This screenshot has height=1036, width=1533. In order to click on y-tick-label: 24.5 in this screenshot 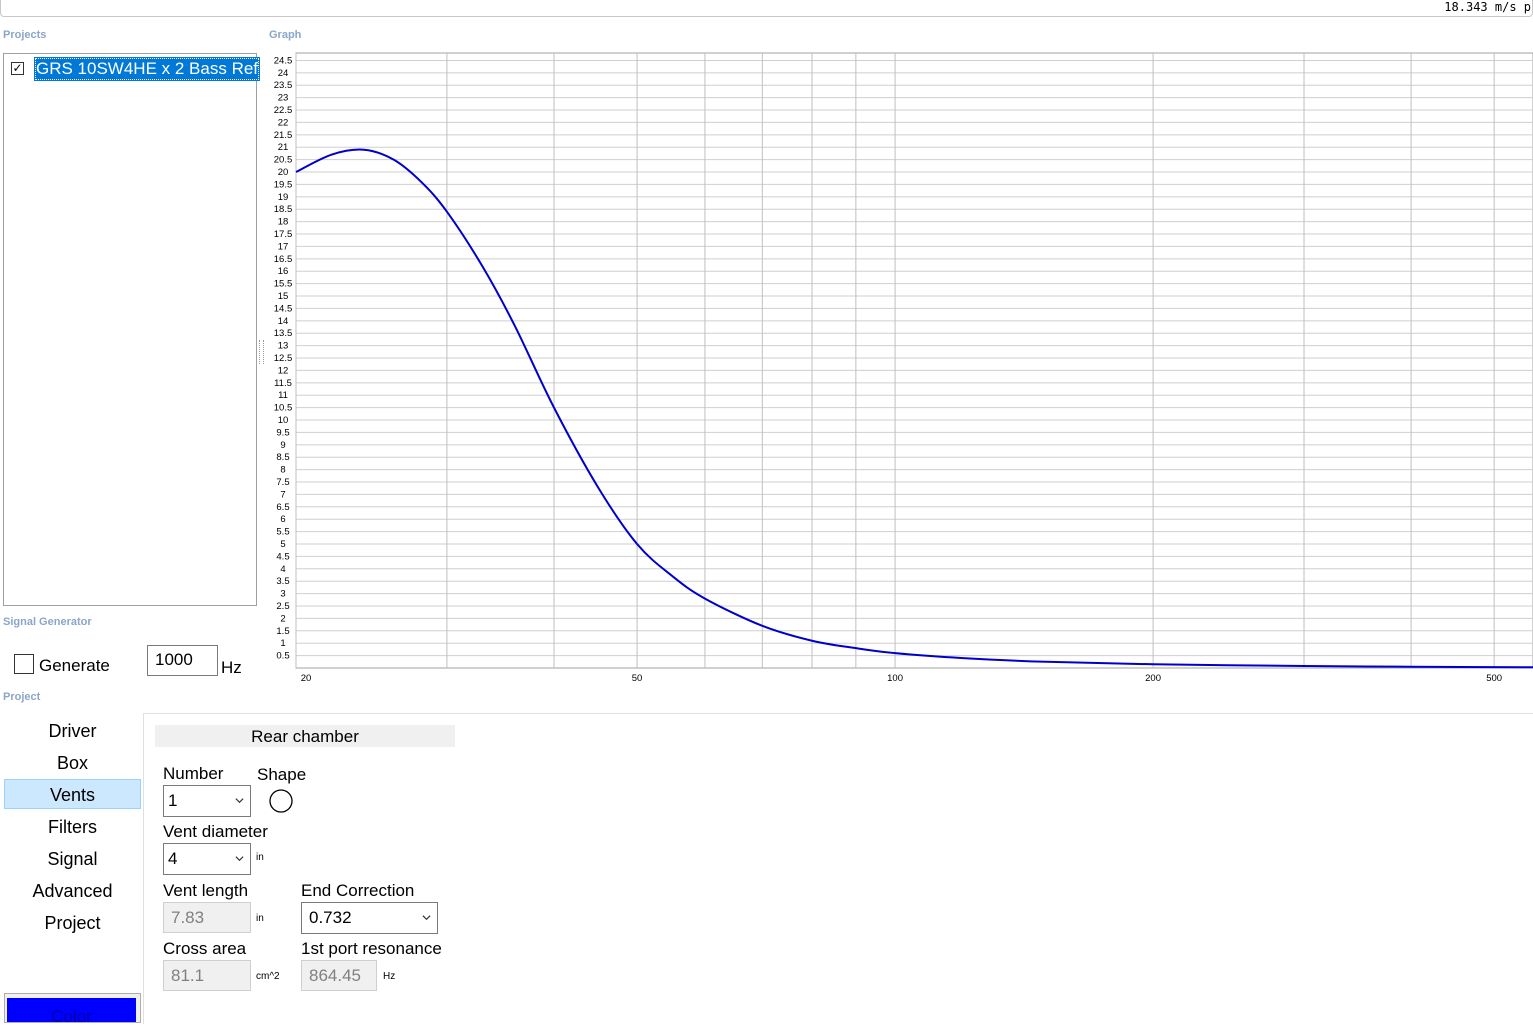, I will do `click(283, 60)`.